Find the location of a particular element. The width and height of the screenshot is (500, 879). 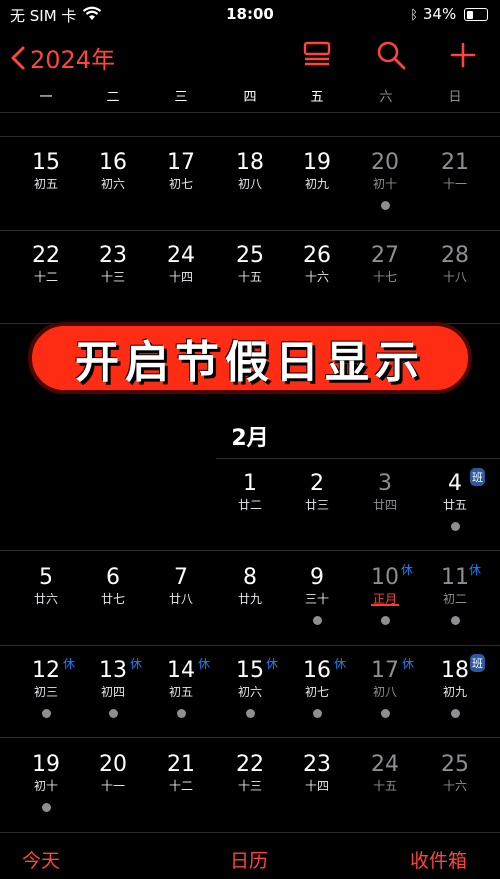

day-cell: 3 廿四 is located at coordinates (385, 492).